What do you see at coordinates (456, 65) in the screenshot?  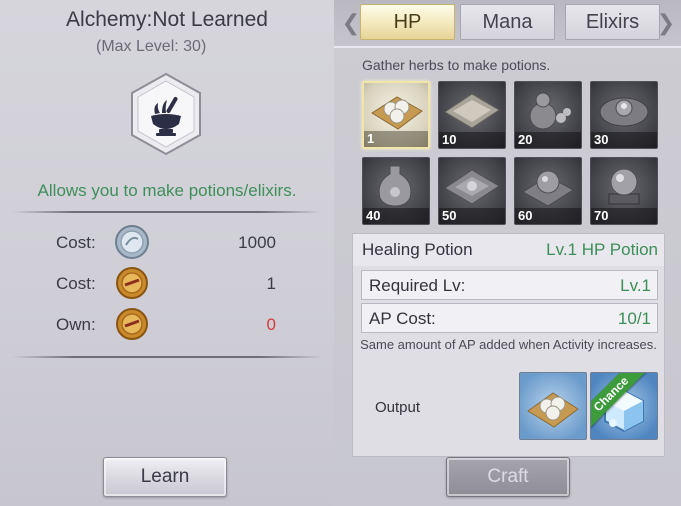 I see `recipe-hint: Gather herbs to make potions.` at bounding box center [456, 65].